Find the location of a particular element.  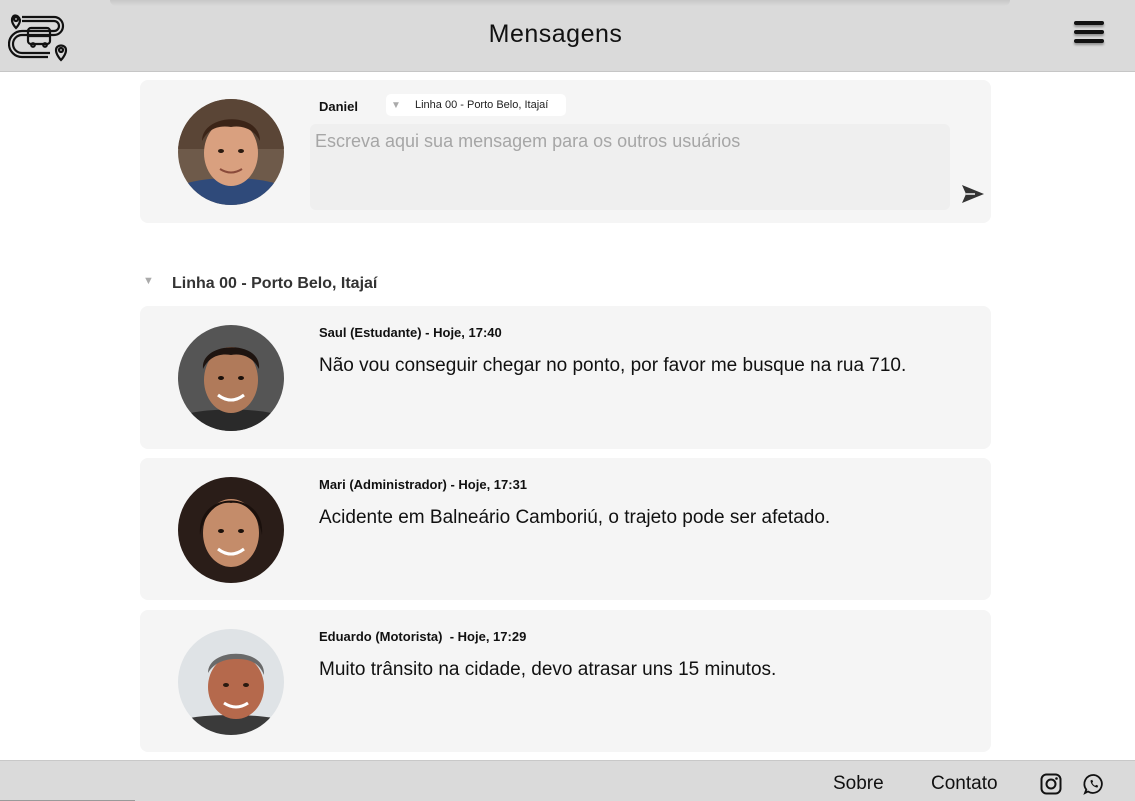

app-footer: Sobre Contato is located at coordinates (567, 780).